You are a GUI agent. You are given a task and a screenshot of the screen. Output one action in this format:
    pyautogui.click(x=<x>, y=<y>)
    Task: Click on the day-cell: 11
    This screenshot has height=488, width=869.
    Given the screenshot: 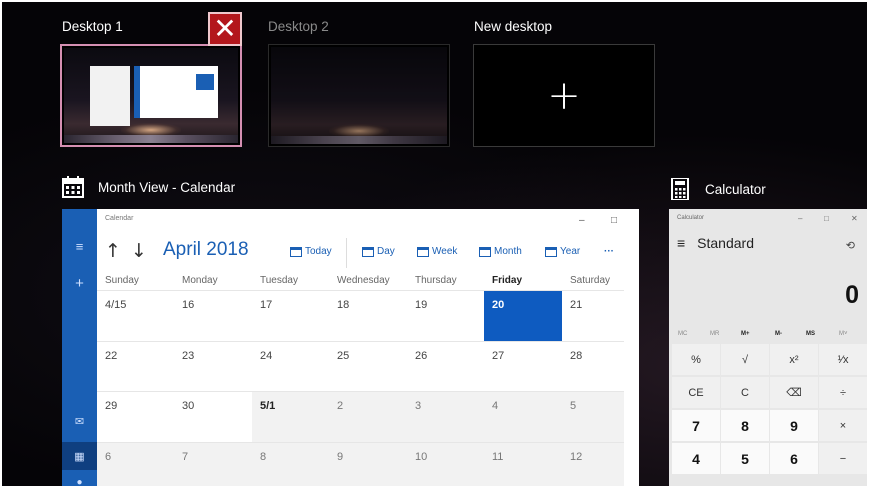 What is the action you would take?
    pyautogui.click(x=523, y=464)
    